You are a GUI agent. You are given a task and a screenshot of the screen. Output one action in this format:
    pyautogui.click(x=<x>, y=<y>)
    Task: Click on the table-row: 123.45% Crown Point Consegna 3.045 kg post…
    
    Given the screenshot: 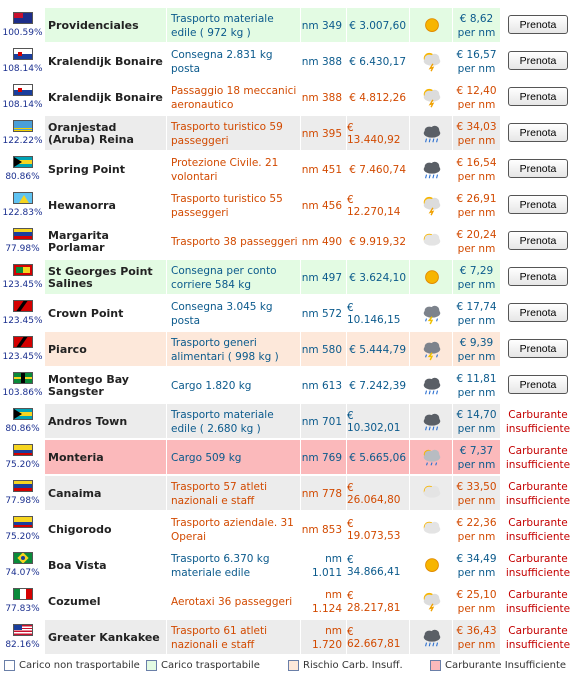 What is the action you would take?
    pyautogui.click(x=288, y=313)
    